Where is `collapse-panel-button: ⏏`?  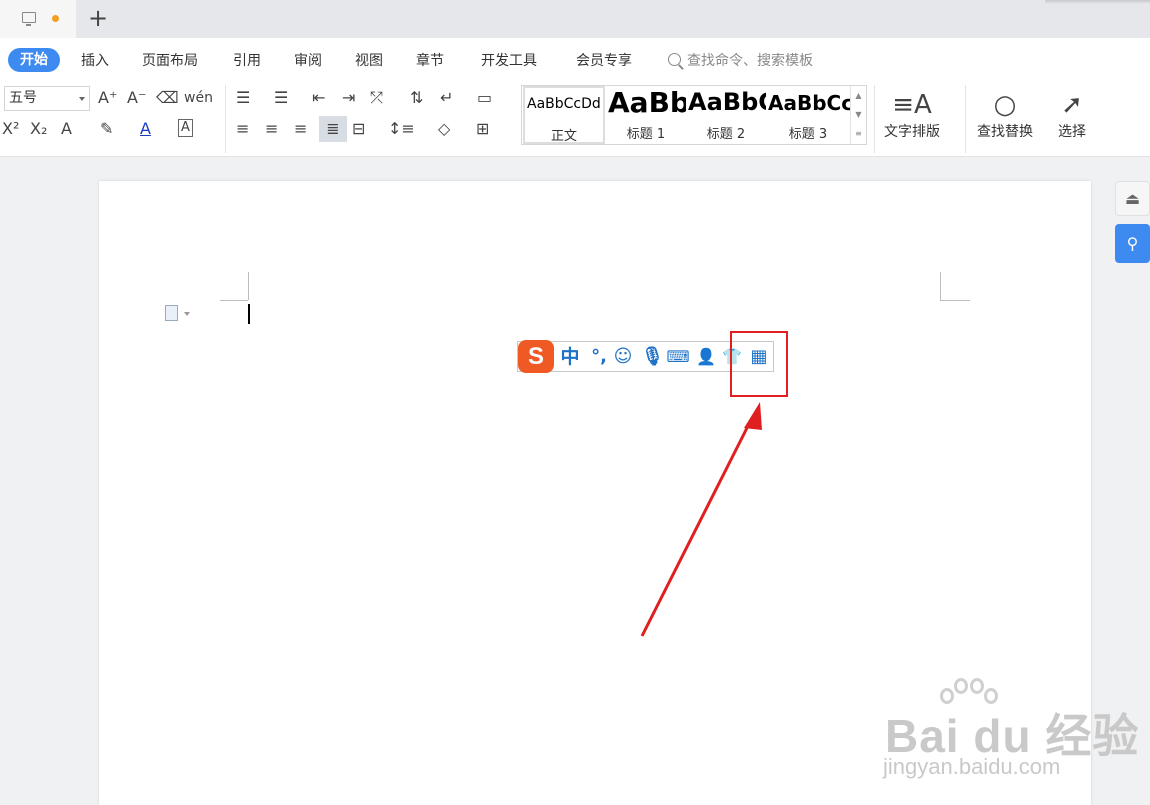 collapse-panel-button: ⏏ is located at coordinates (1132, 198).